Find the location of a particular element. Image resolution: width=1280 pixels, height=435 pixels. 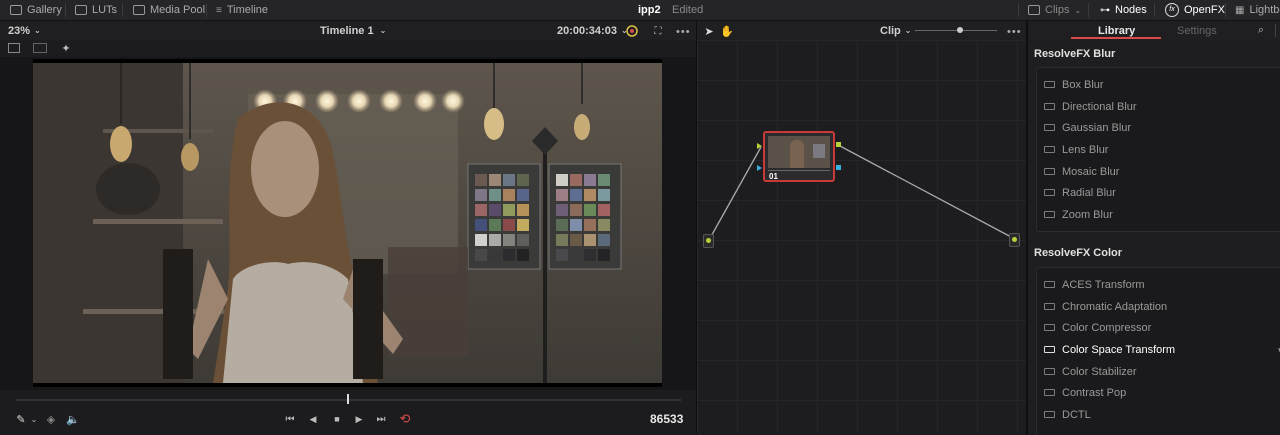

clips-button: Clips ⌄ is located at coordinates (1054, 10).